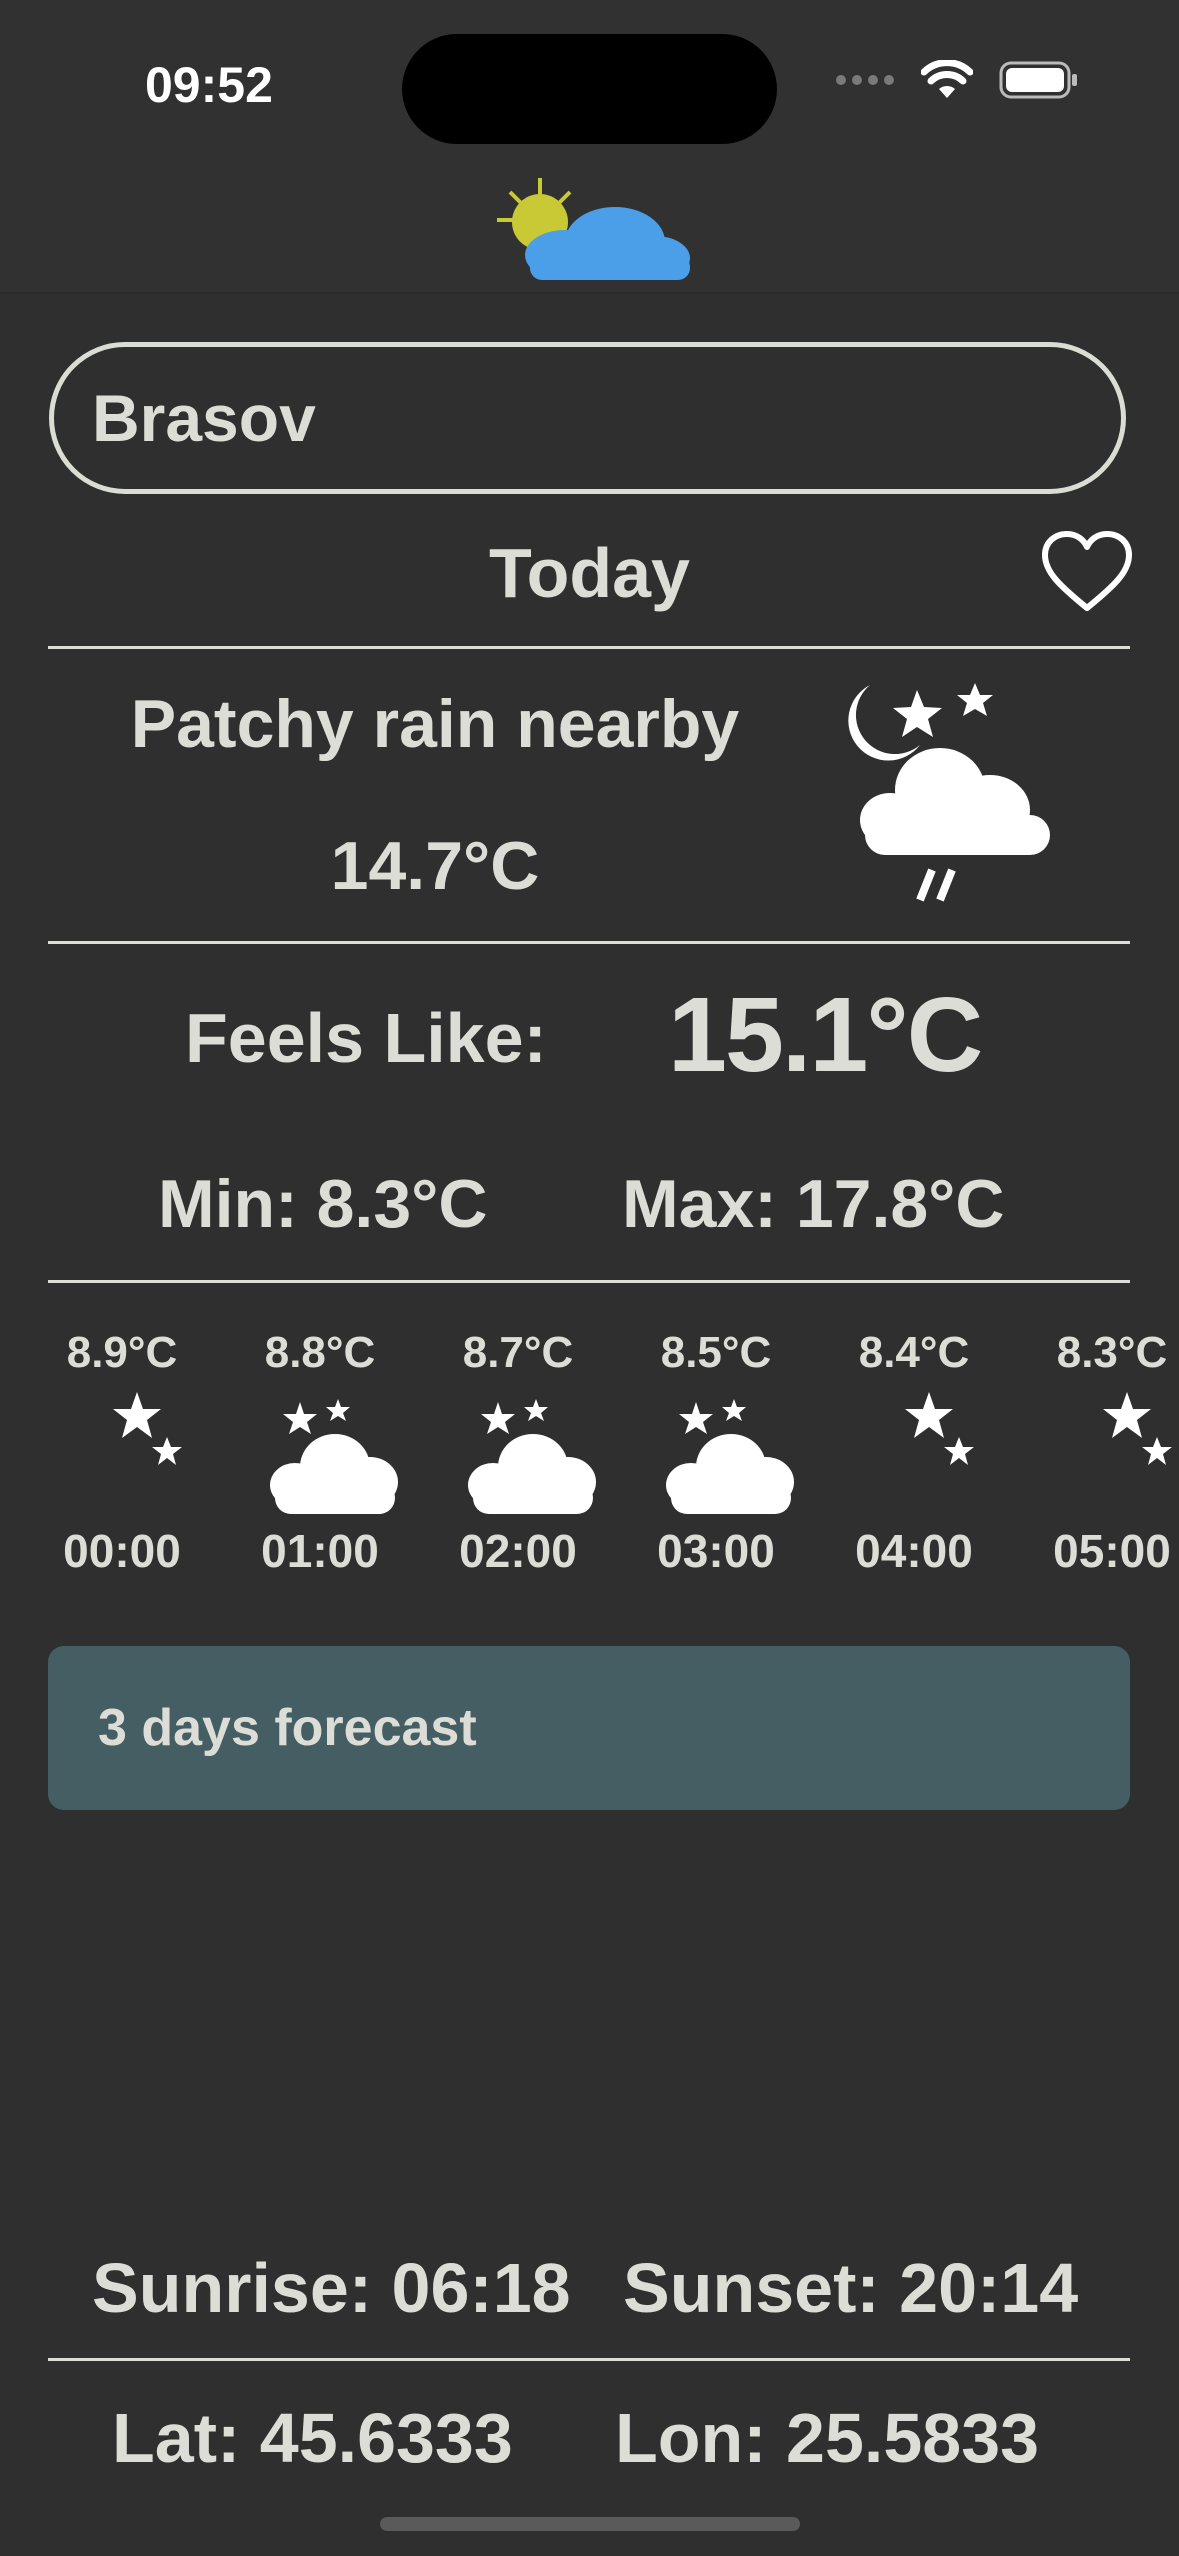  What do you see at coordinates (518, 1352) in the screenshot?
I see `hourly-temp: 8.7°C` at bounding box center [518, 1352].